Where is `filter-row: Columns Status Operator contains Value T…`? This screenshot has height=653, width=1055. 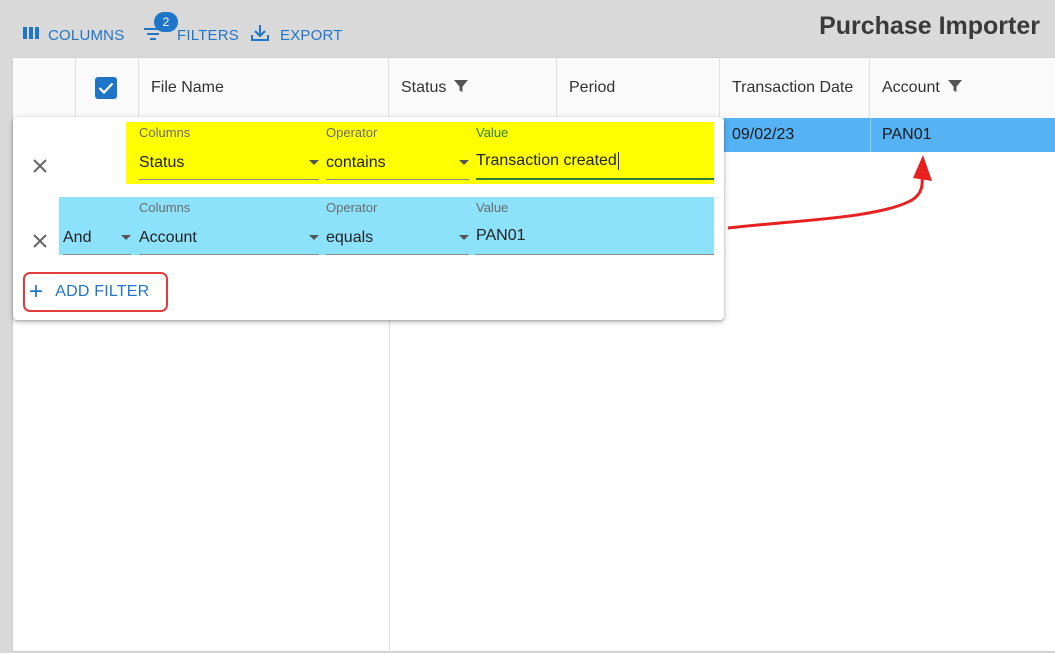
filter-row: Columns Status Operator contains Value T… is located at coordinates (368, 157).